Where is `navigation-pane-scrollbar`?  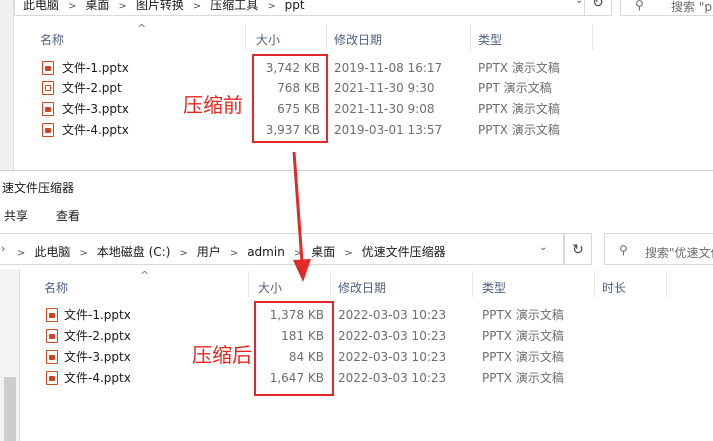
navigation-pane-scrollbar is located at coordinates (10, 355).